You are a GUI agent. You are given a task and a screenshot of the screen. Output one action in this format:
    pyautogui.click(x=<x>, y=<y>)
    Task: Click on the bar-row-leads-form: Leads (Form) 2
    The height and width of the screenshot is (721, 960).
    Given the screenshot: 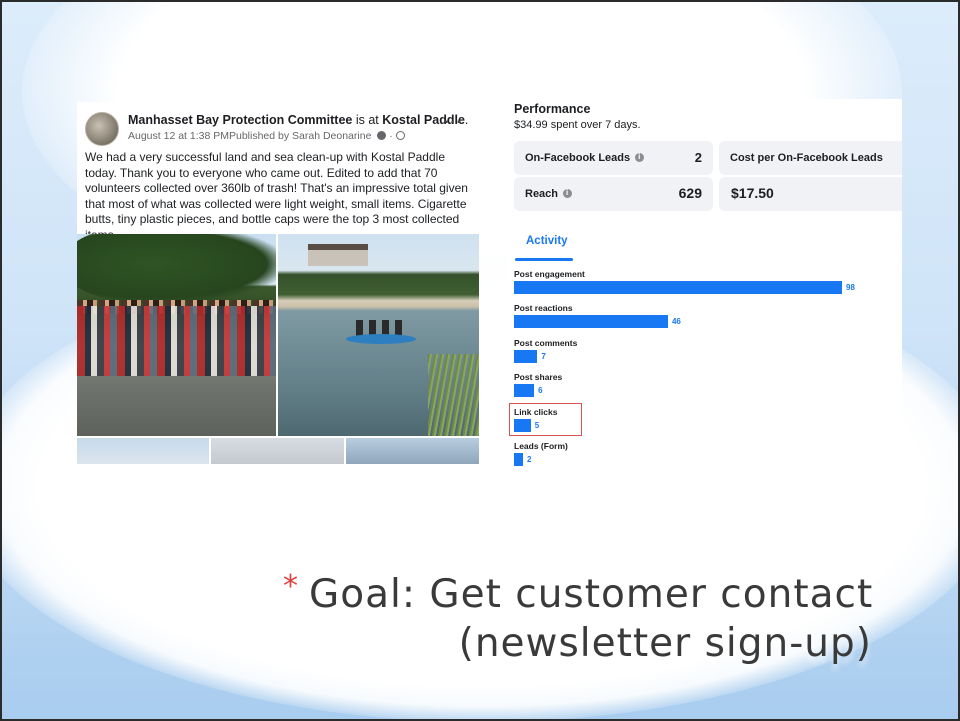 What is the action you would take?
    pyautogui.click(x=708, y=456)
    